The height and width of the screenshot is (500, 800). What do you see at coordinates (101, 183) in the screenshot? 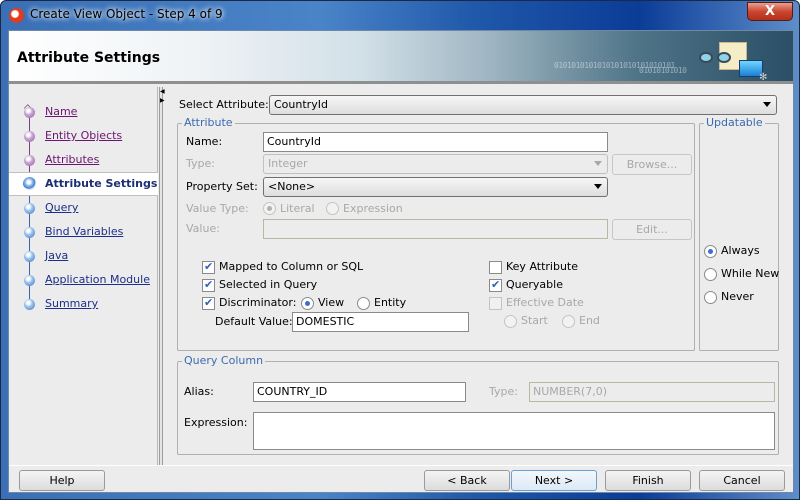
I see `step-label: Attribute Settings` at bounding box center [101, 183].